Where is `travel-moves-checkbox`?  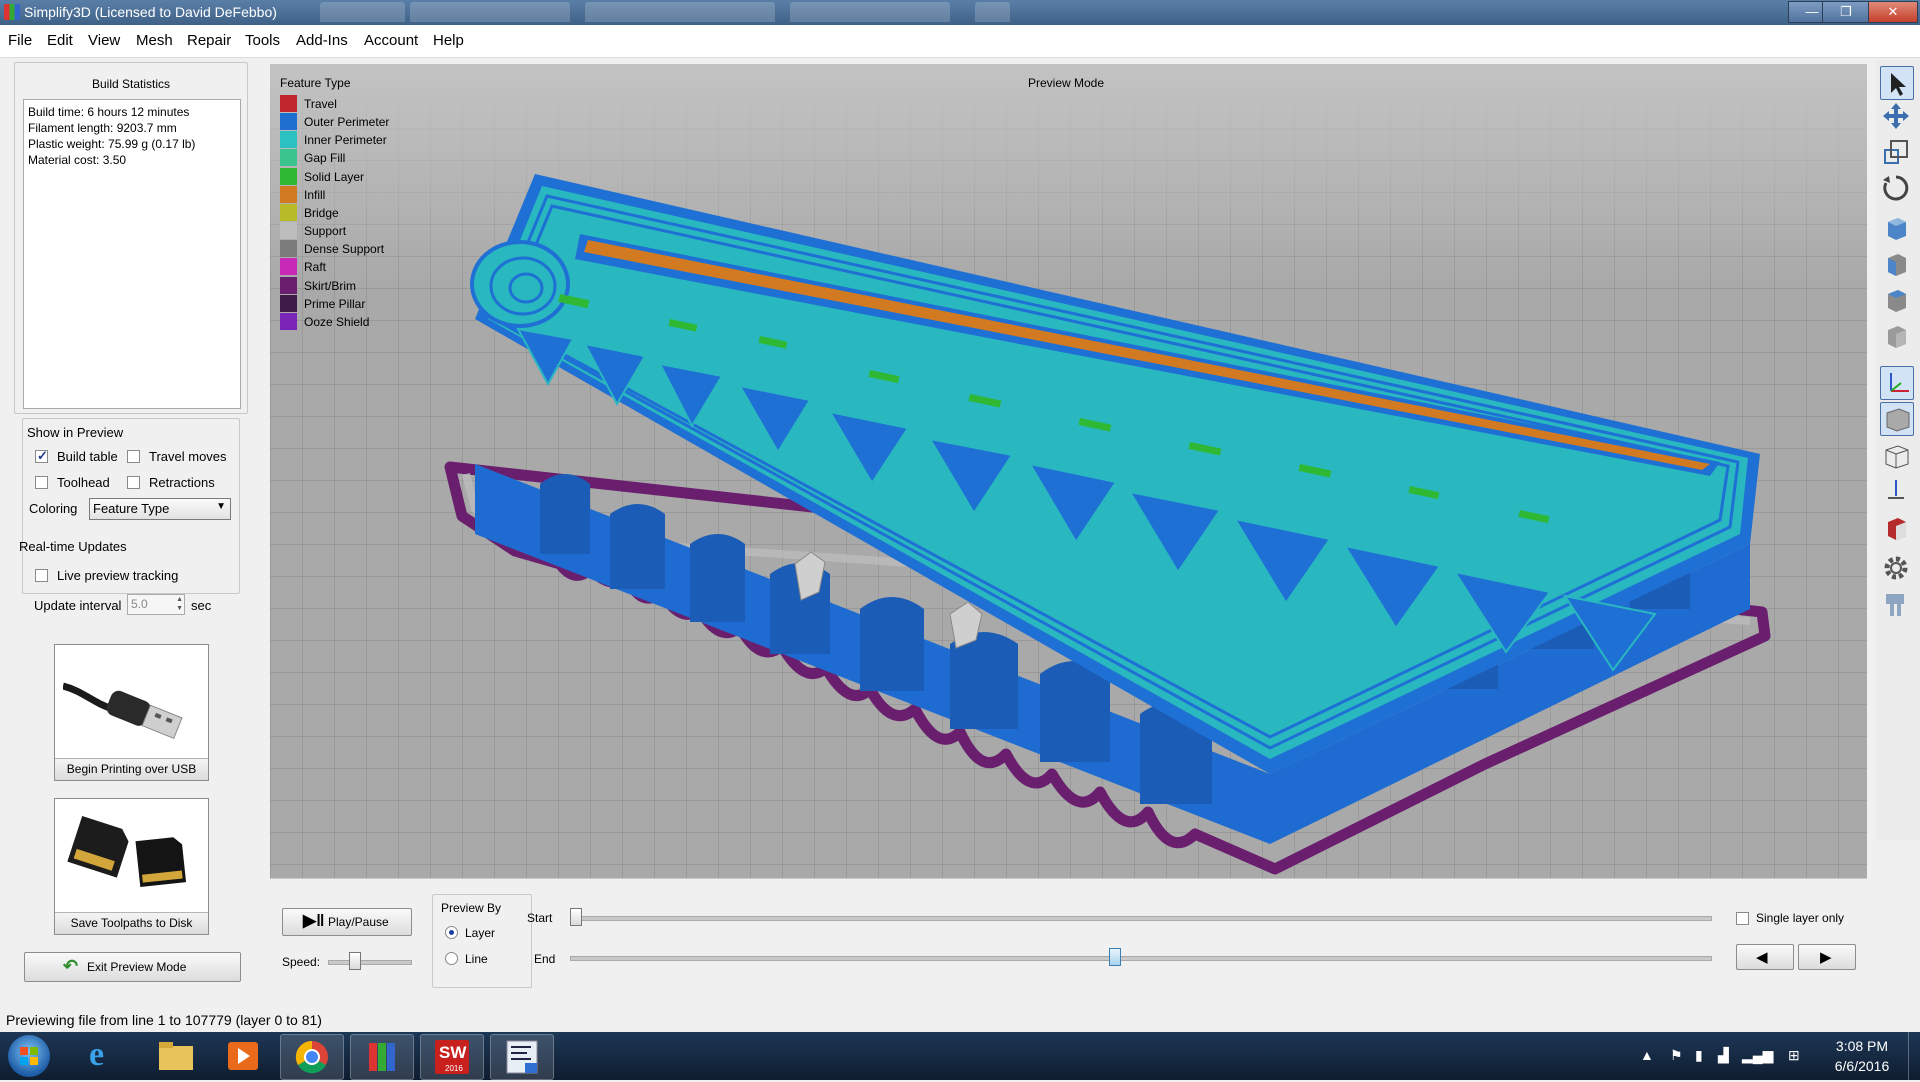 travel-moves-checkbox is located at coordinates (133, 456).